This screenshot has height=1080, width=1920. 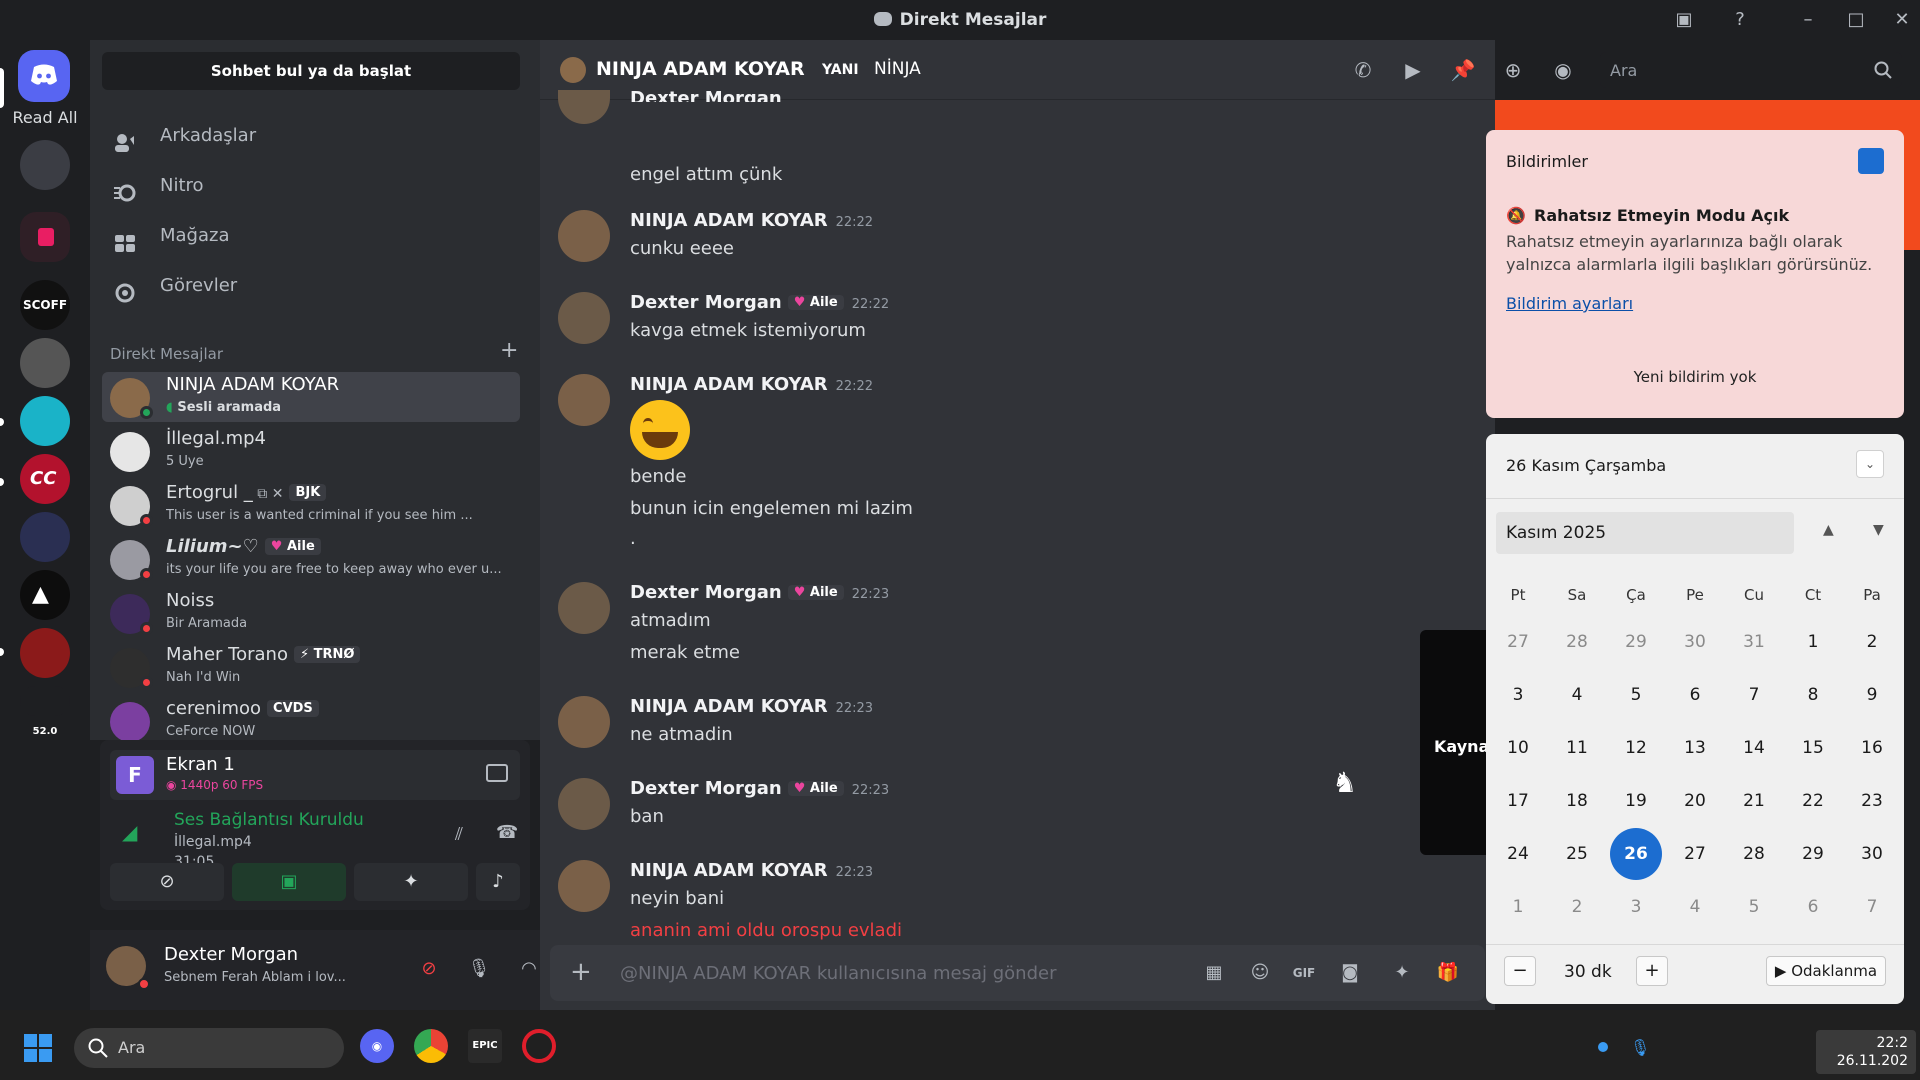 I want to click on microphone-icon: 🎙, so click(x=479, y=969).